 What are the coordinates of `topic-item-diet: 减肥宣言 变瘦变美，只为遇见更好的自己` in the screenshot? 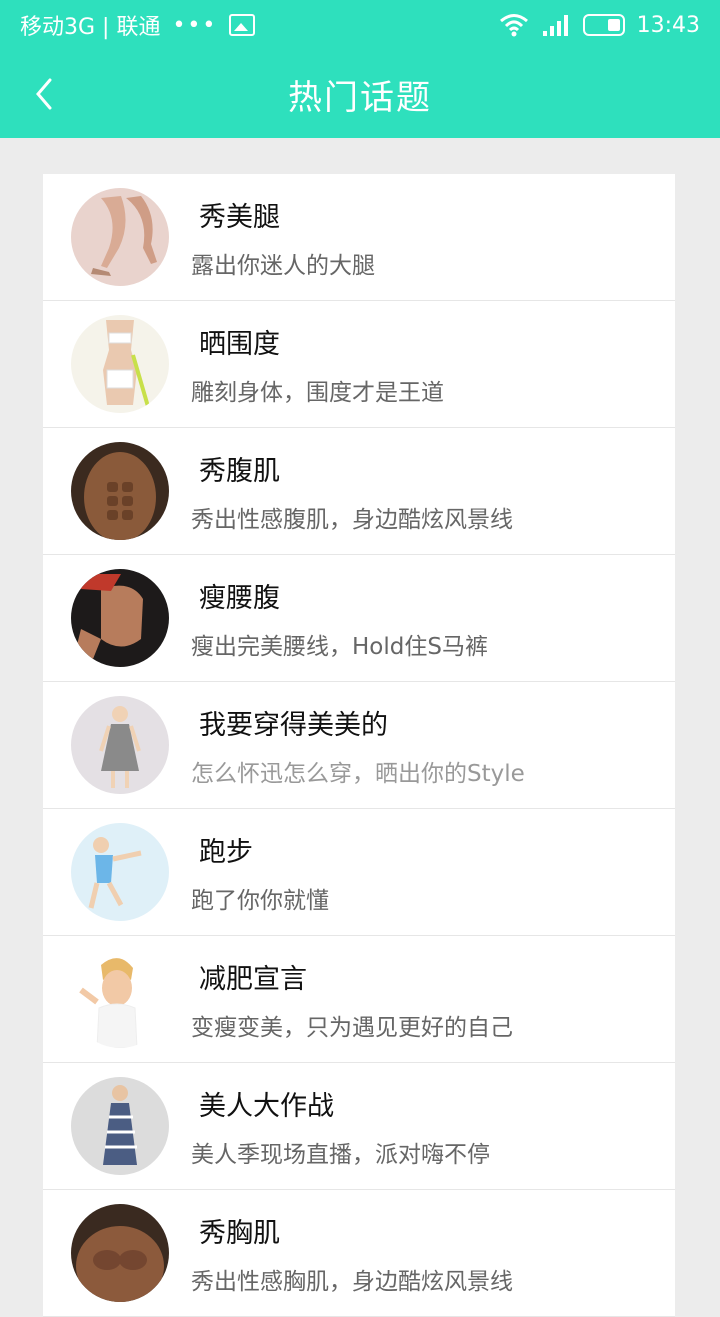 It's located at (359, 999).